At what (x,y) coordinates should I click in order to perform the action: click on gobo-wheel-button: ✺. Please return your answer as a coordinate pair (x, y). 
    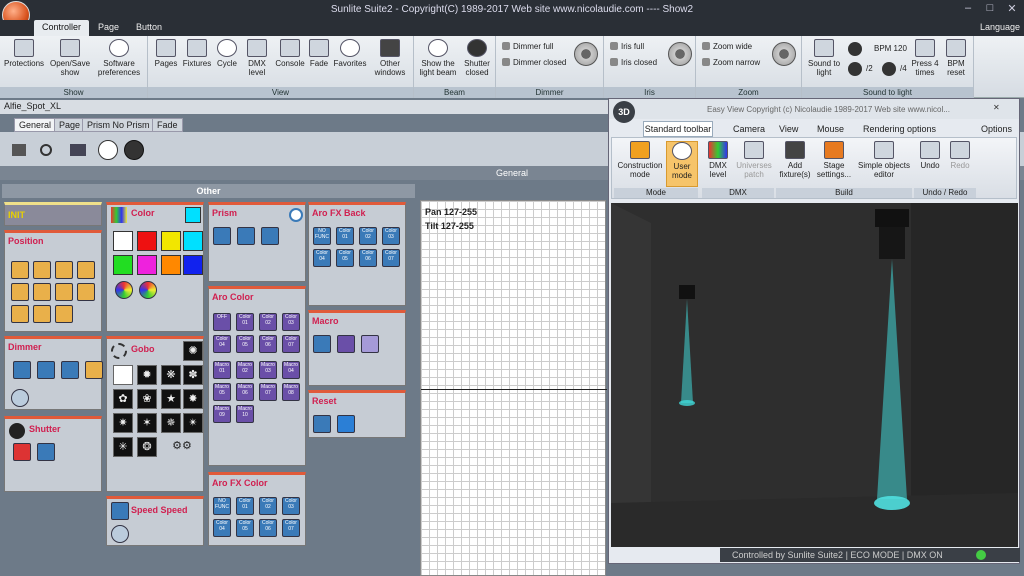
    Looking at the image, I should click on (193, 351).